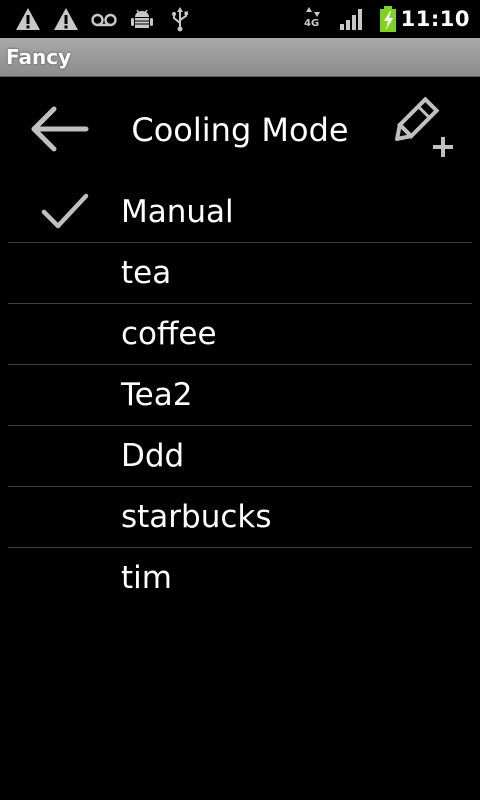 This screenshot has width=480, height=800. I want to click on list-item-label: Ddd, so click(153, 456).